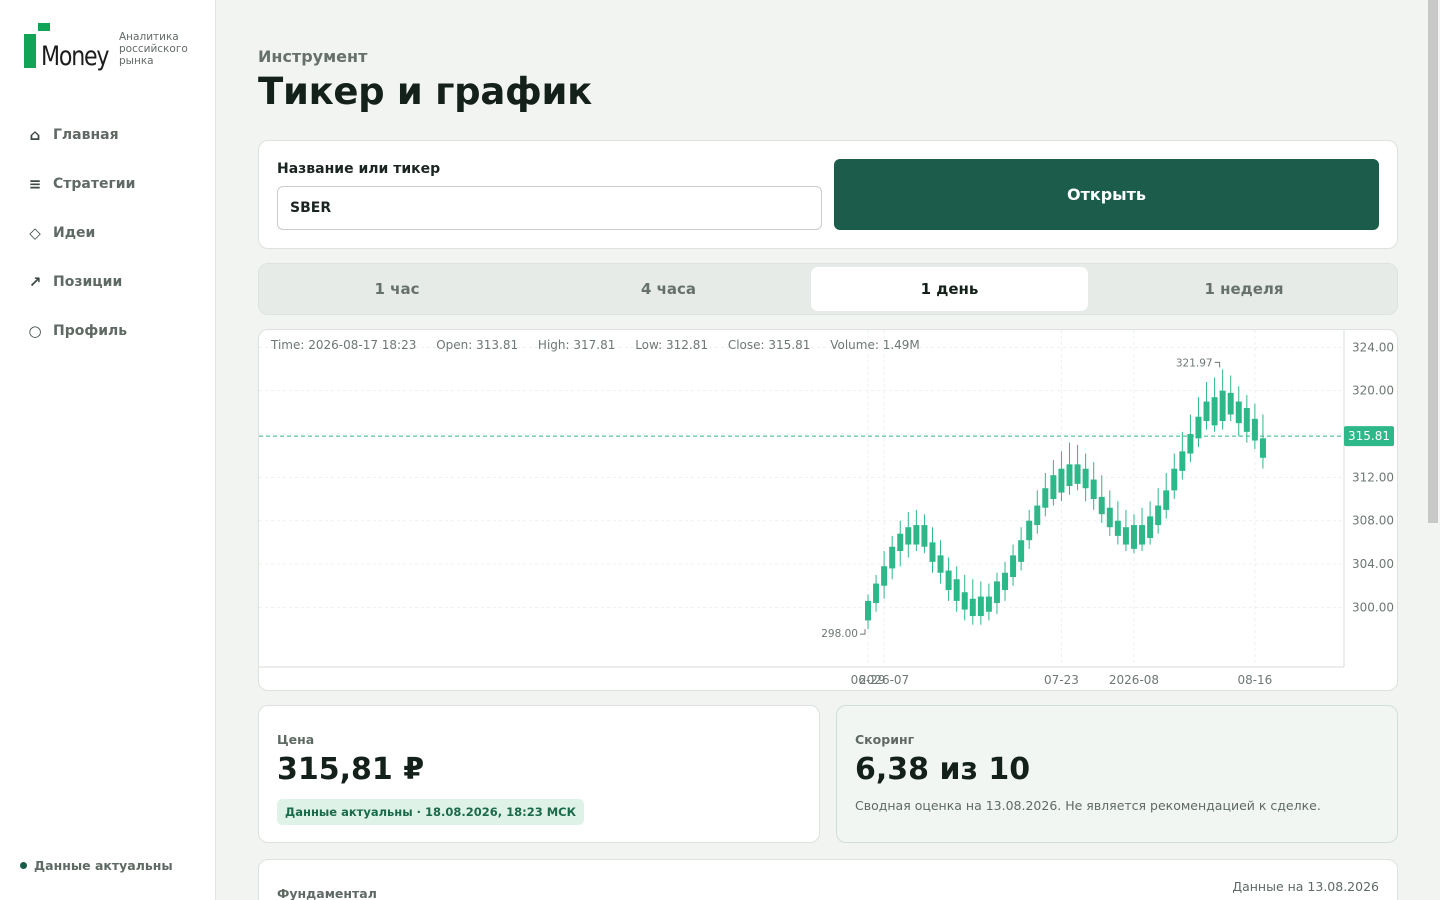 The height and width of the screenshot is (900, 1440). I want to click on sidebar-item-label: Стратегии, so click(94, 183).